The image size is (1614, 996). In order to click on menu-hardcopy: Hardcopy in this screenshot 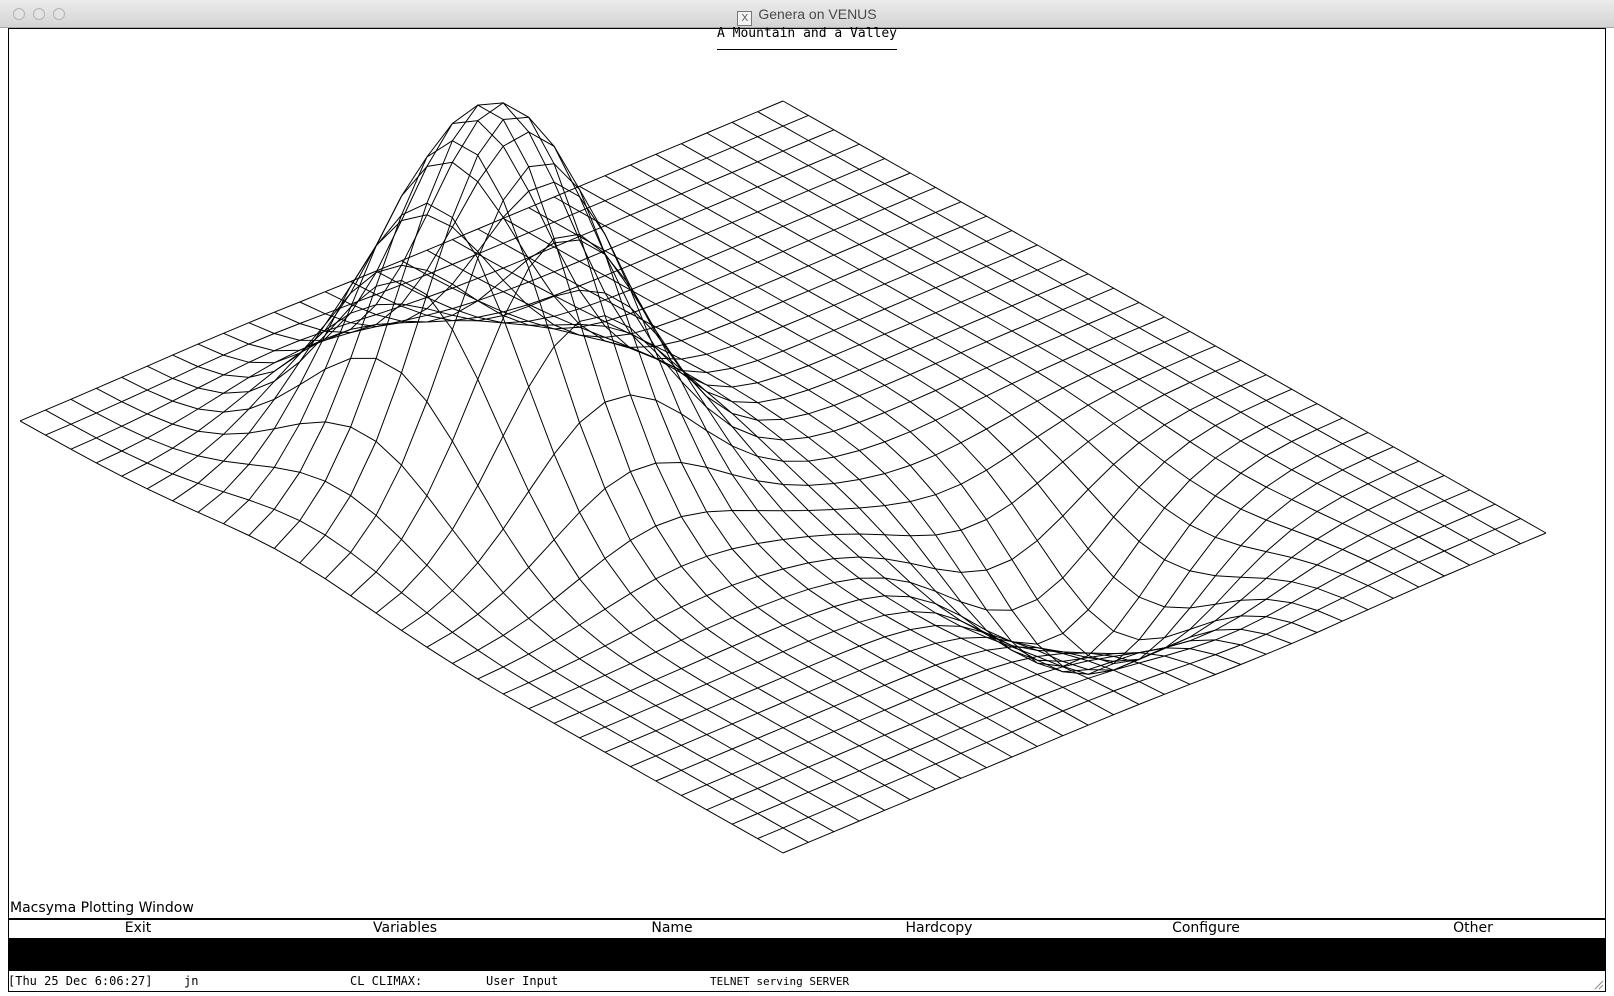, I will do `click(939, 928)`.